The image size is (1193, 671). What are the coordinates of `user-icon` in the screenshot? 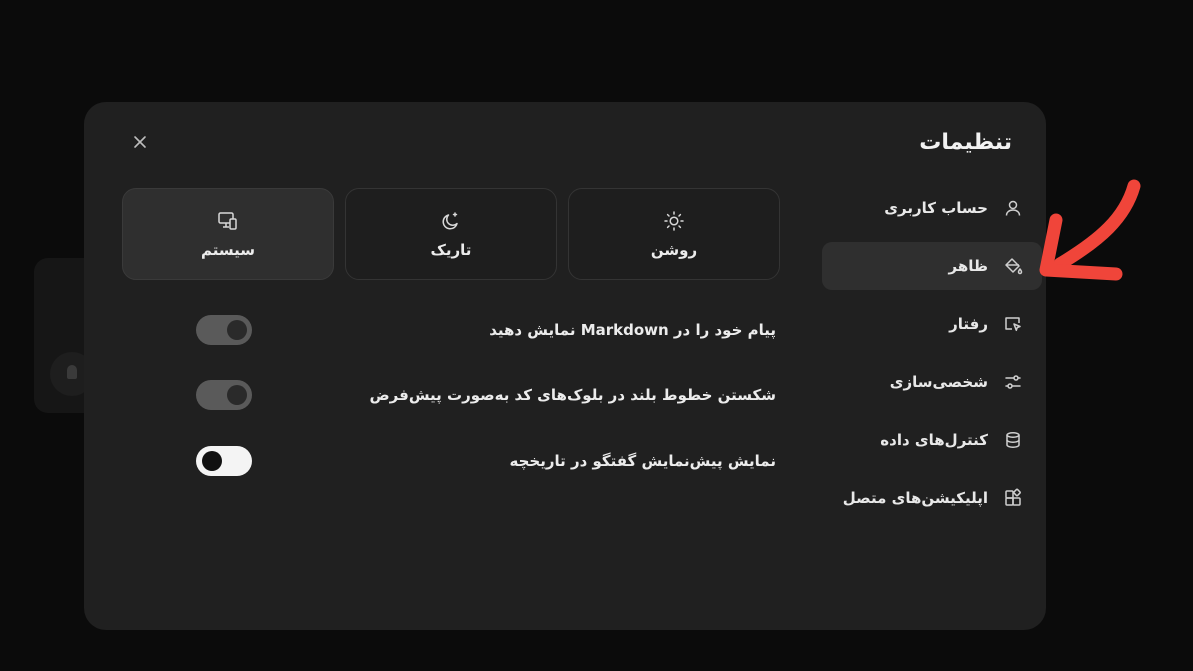 It's located at (1013, 208).